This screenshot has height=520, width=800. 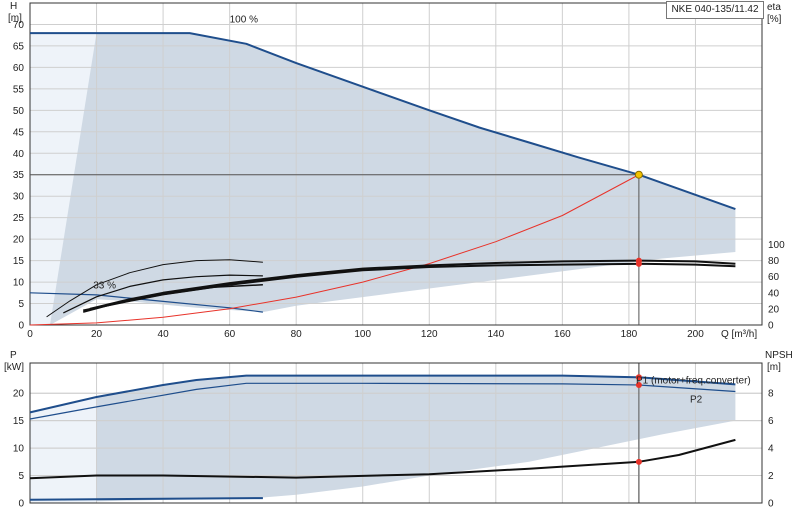 I want to click on head-x-tick-label: 0, so click(x=30, y=334).